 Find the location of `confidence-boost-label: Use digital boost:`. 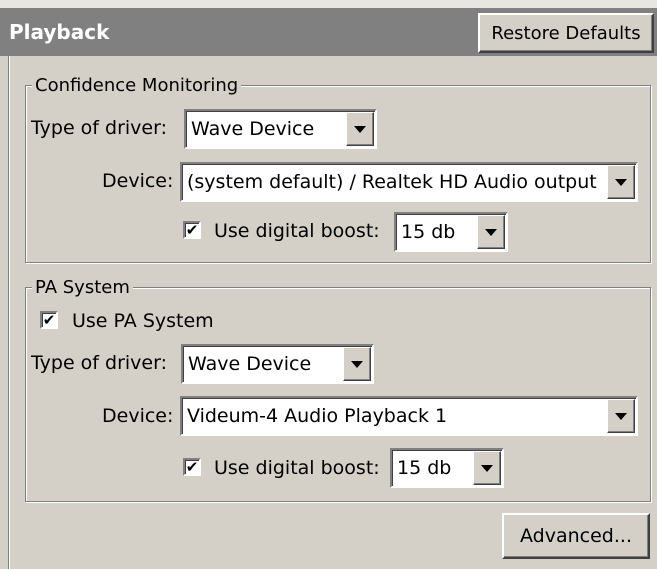

confidence-boost-label: Use digital boost: is located at coordinates (297, 231).